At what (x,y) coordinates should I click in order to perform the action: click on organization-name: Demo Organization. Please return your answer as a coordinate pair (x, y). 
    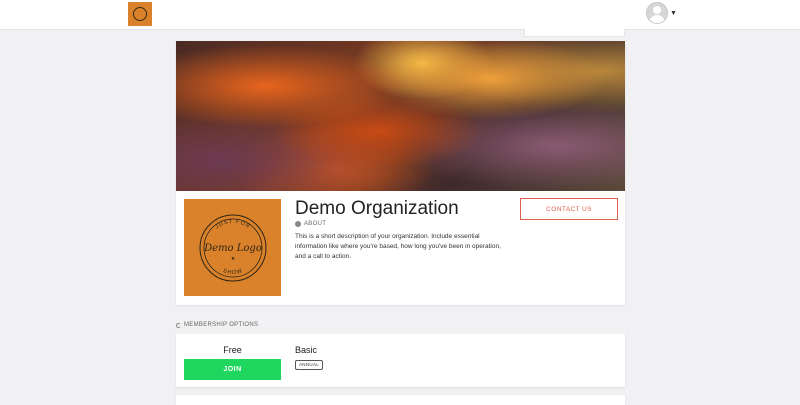
    Looking at the image, I should click on (377, 208).